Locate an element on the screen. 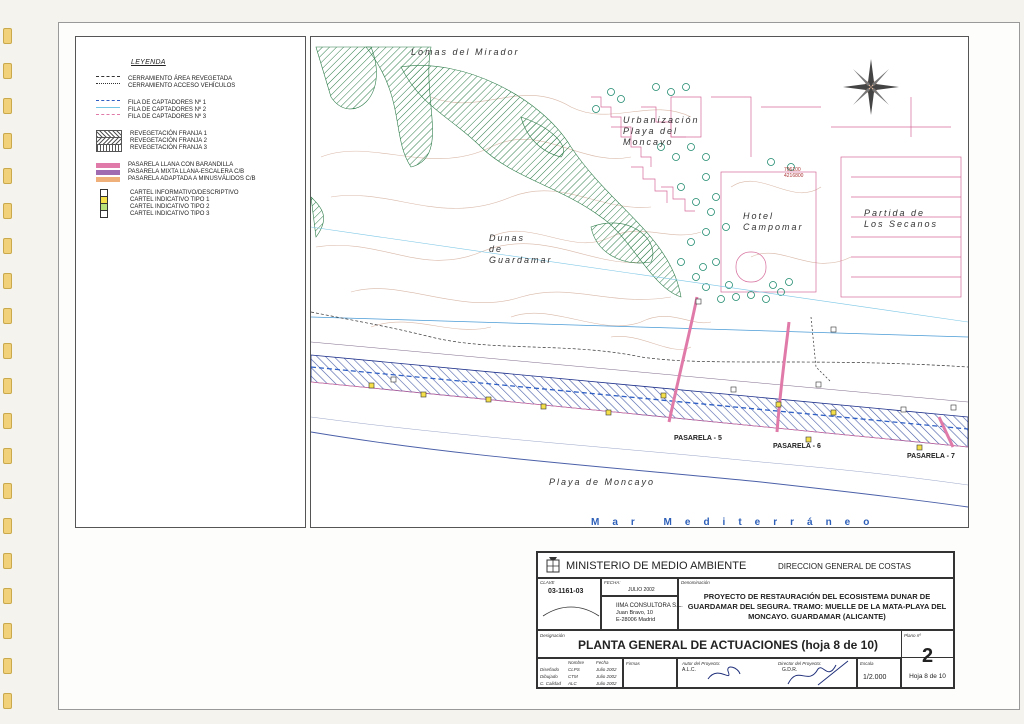  fecha-cell: FECHA: JULIO 2002 is located at coordinates (639, 587).